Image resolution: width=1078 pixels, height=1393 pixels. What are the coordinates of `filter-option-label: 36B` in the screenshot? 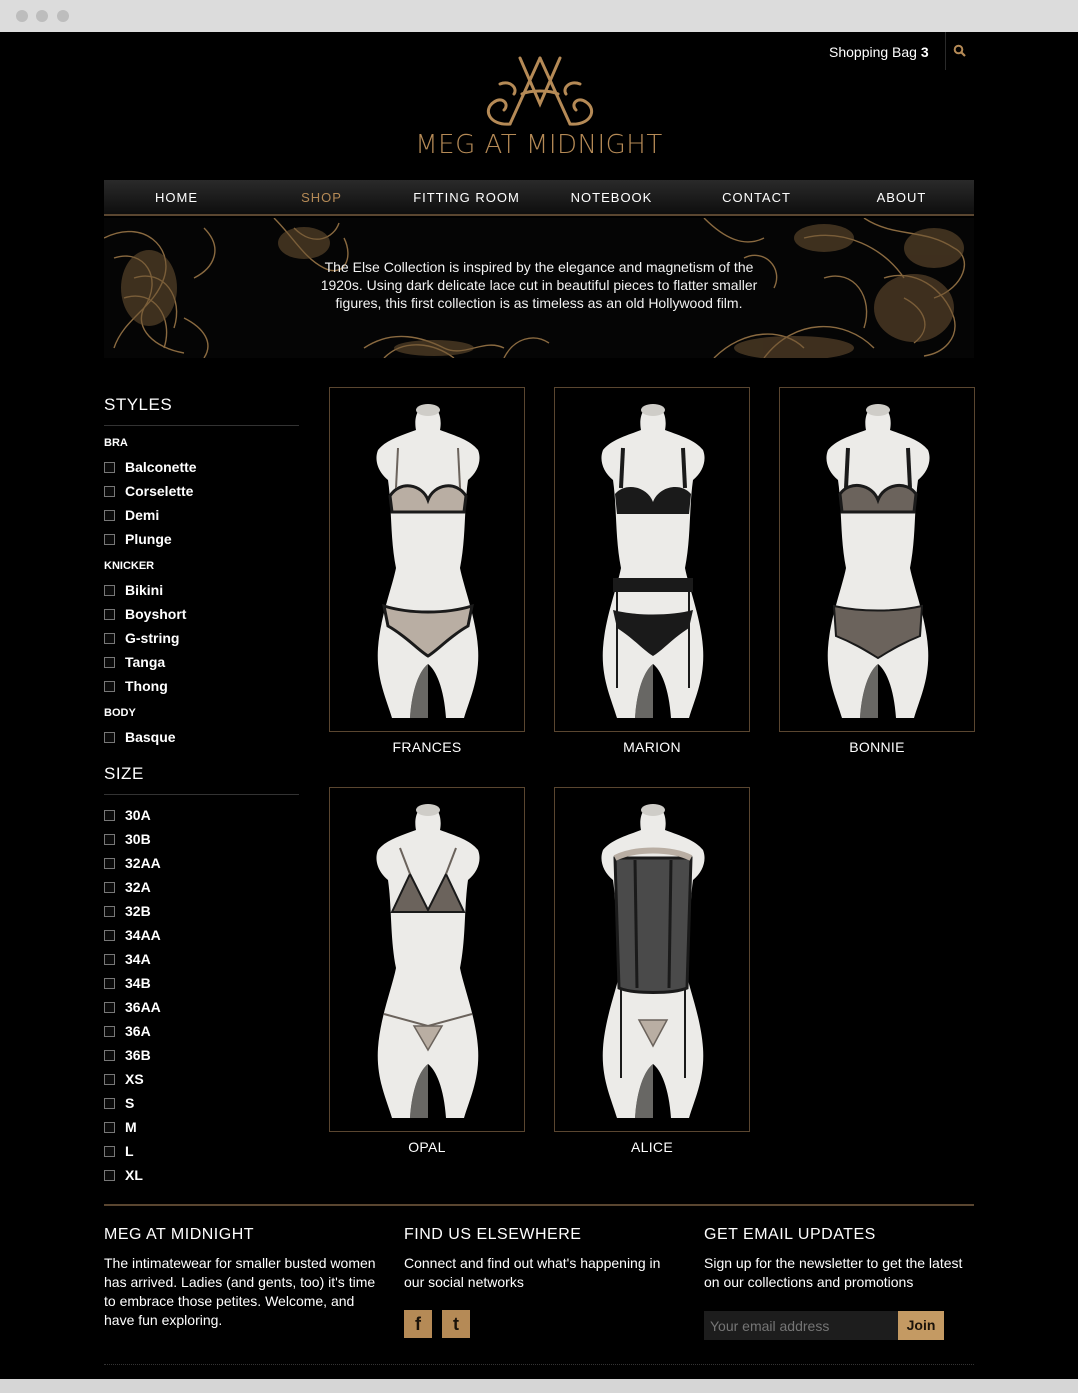 It's located at (138, 1055).